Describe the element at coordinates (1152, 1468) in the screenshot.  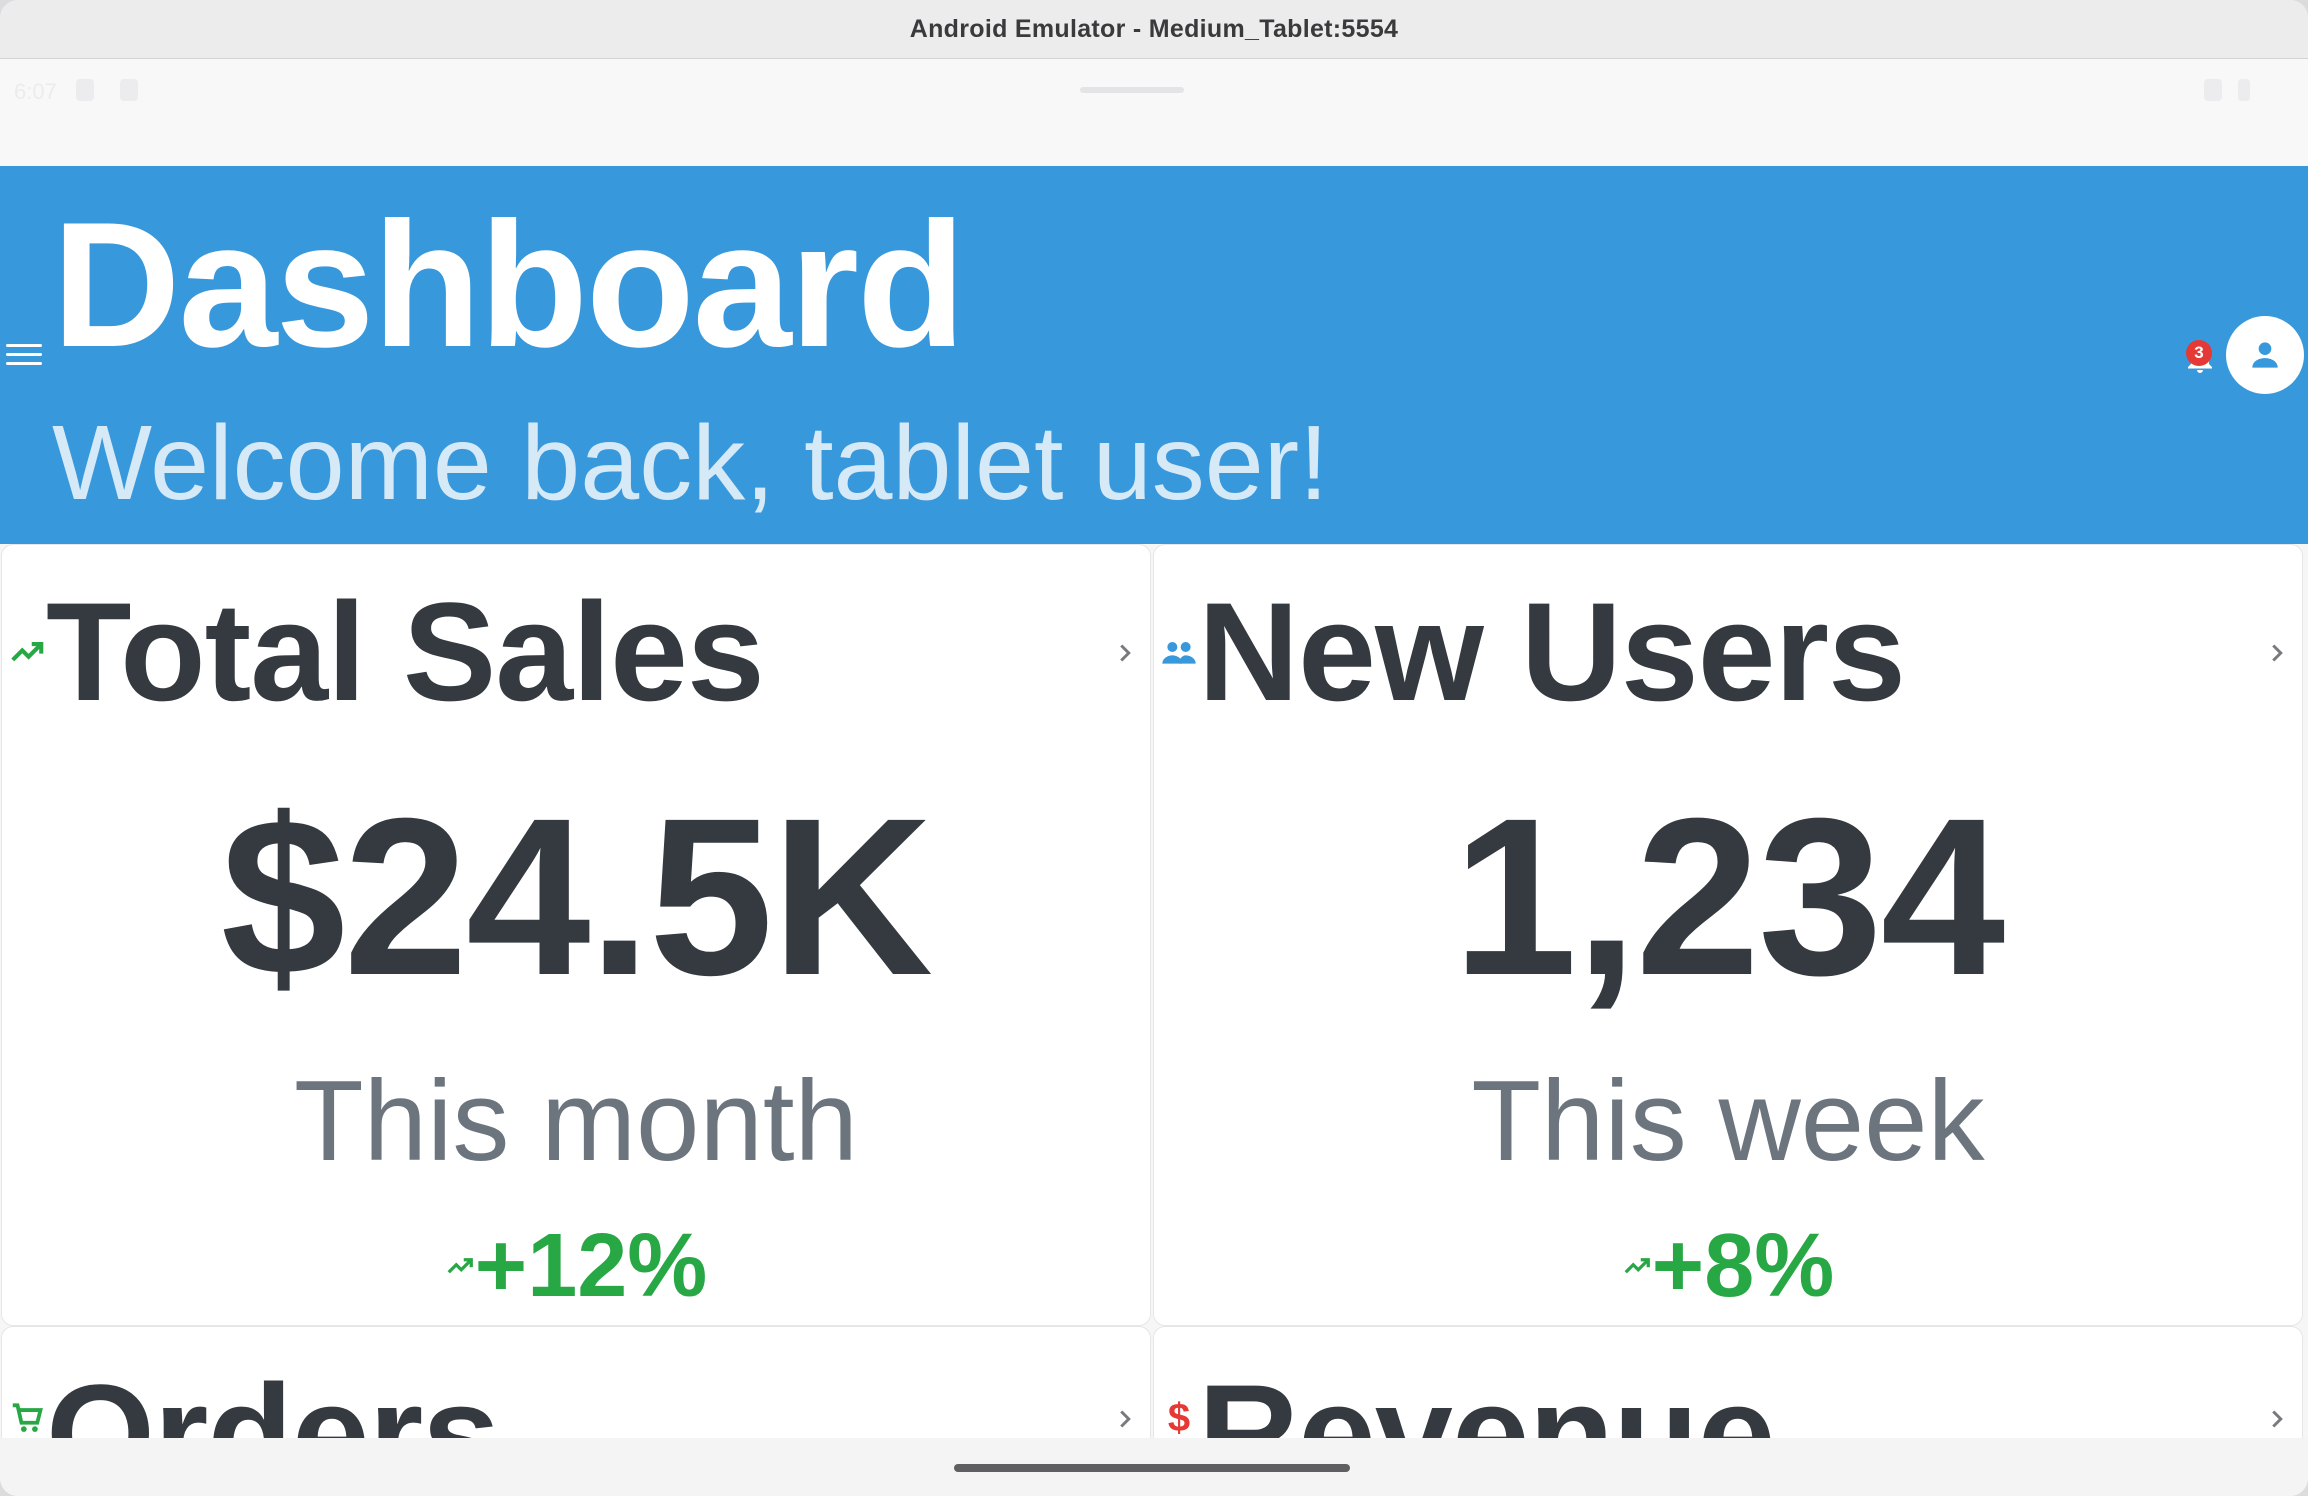
I see `home-gesture-handle` at that location.